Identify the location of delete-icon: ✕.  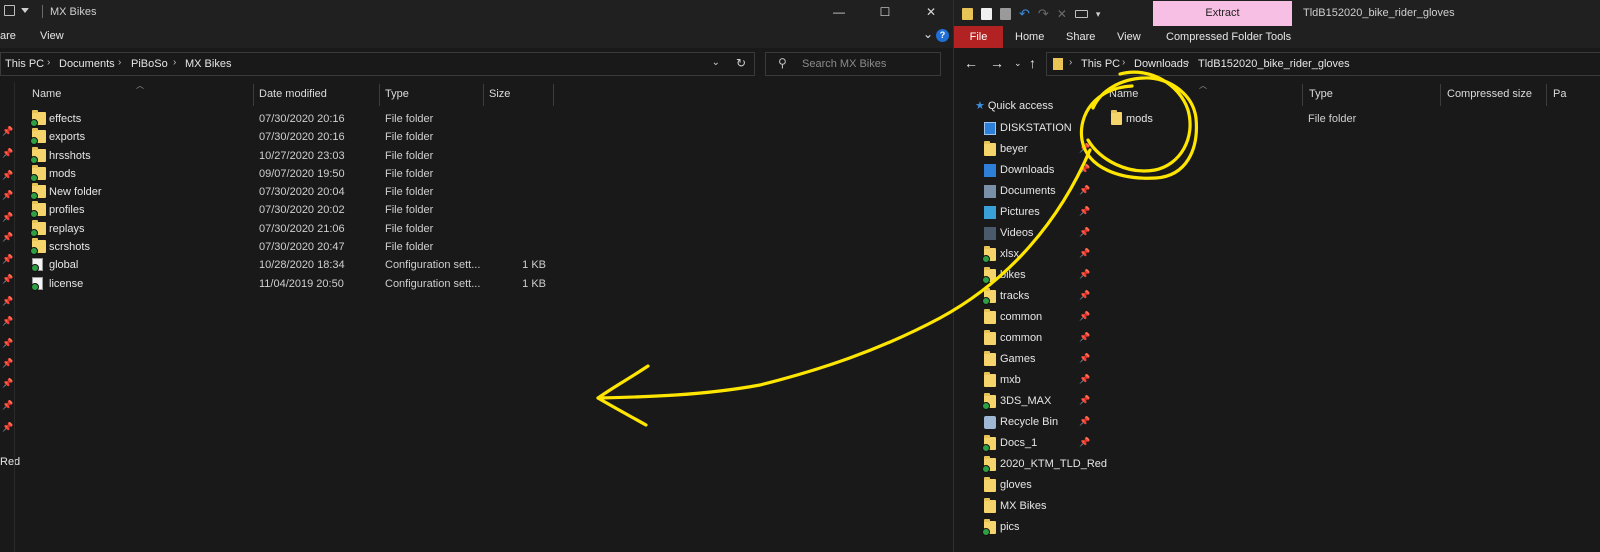
(1062, 14).